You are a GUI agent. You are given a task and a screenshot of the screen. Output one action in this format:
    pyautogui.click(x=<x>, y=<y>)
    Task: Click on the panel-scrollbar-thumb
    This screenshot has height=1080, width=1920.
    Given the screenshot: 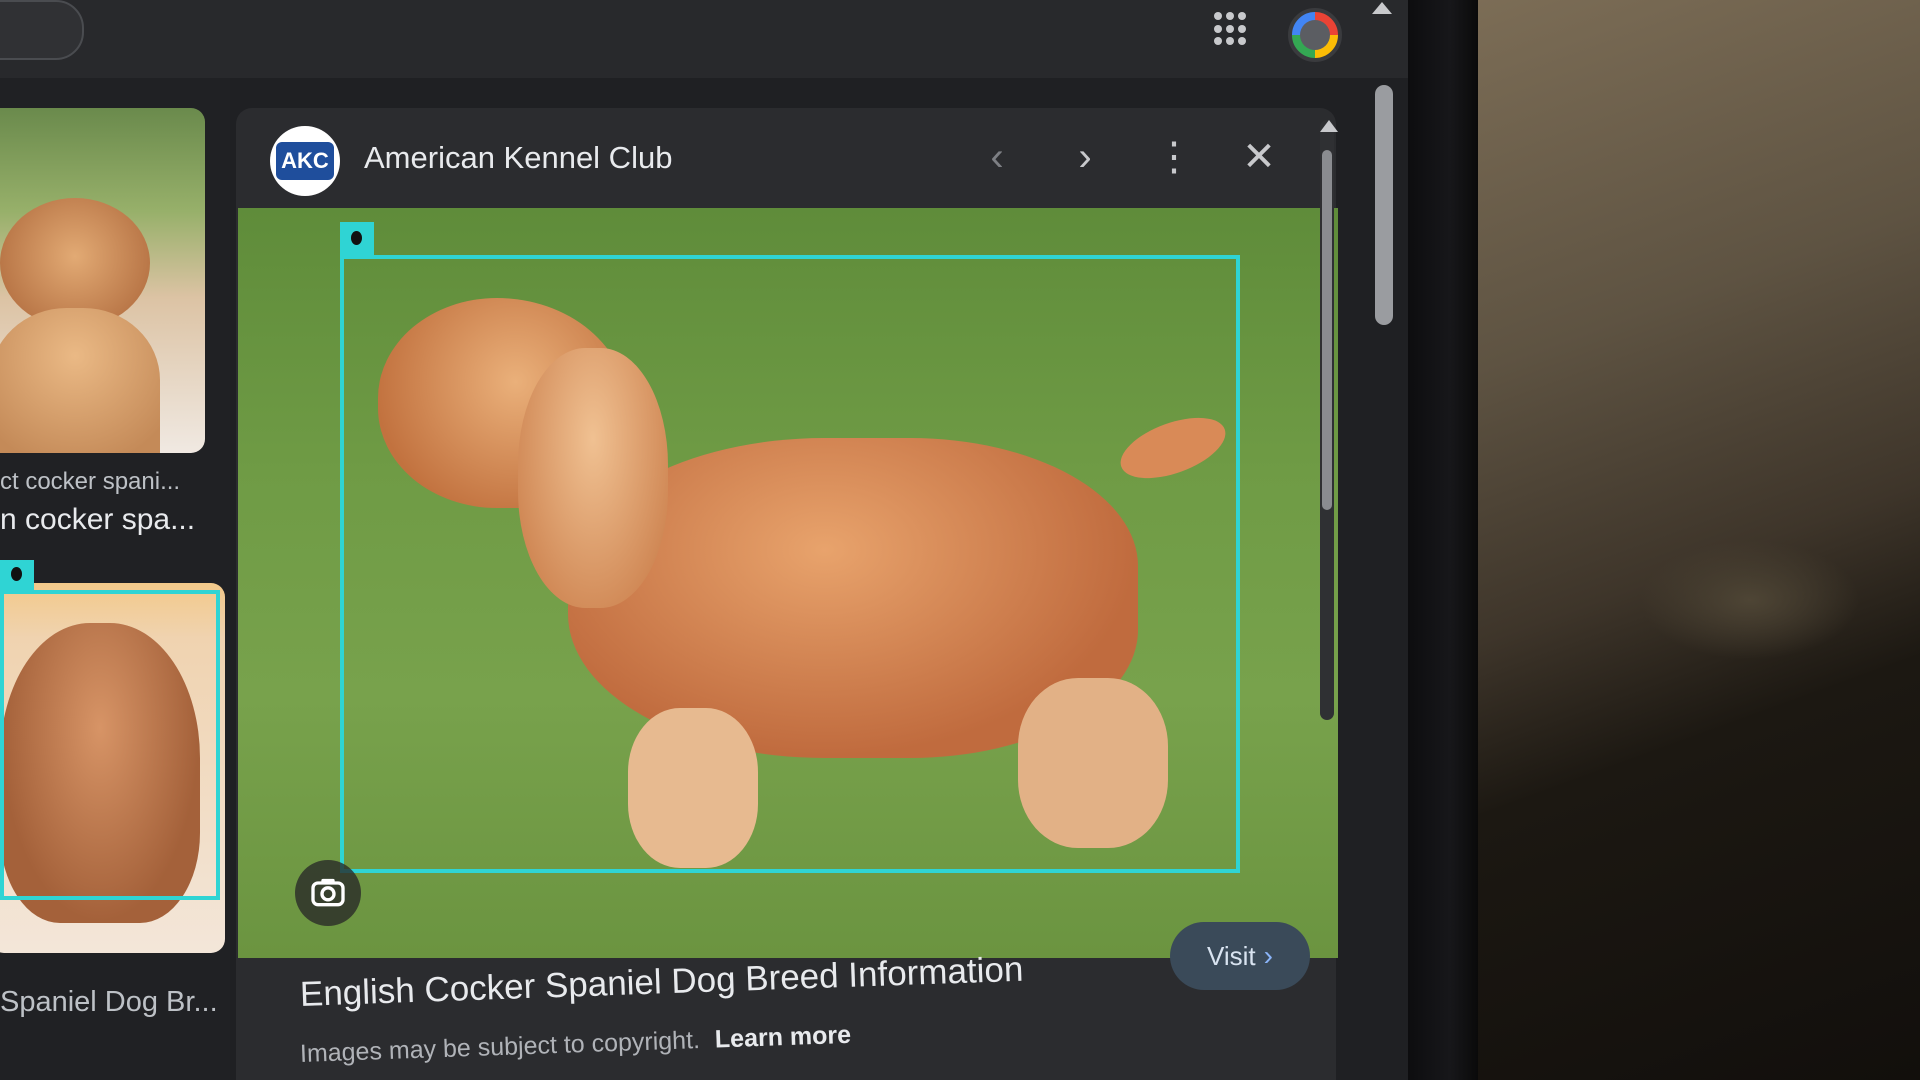 What is the action you would take?
    pyautogui.click(x=1327, y=330)
    